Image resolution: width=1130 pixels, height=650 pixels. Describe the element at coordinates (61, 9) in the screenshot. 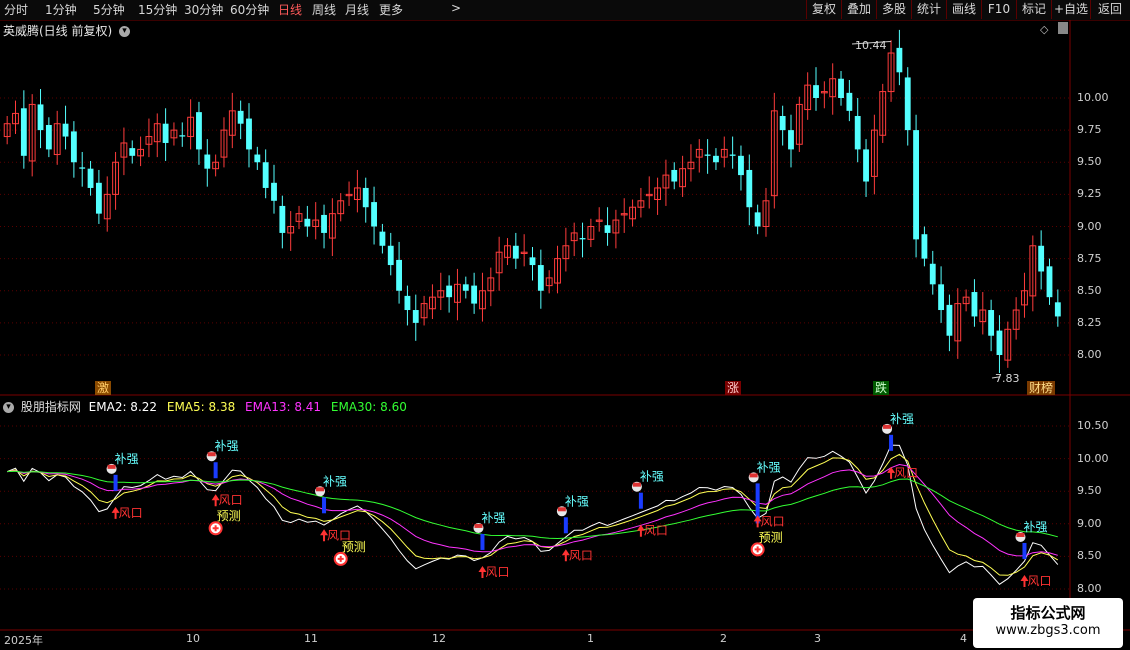

I see `period-tab-1min: 1分钟` at that location.